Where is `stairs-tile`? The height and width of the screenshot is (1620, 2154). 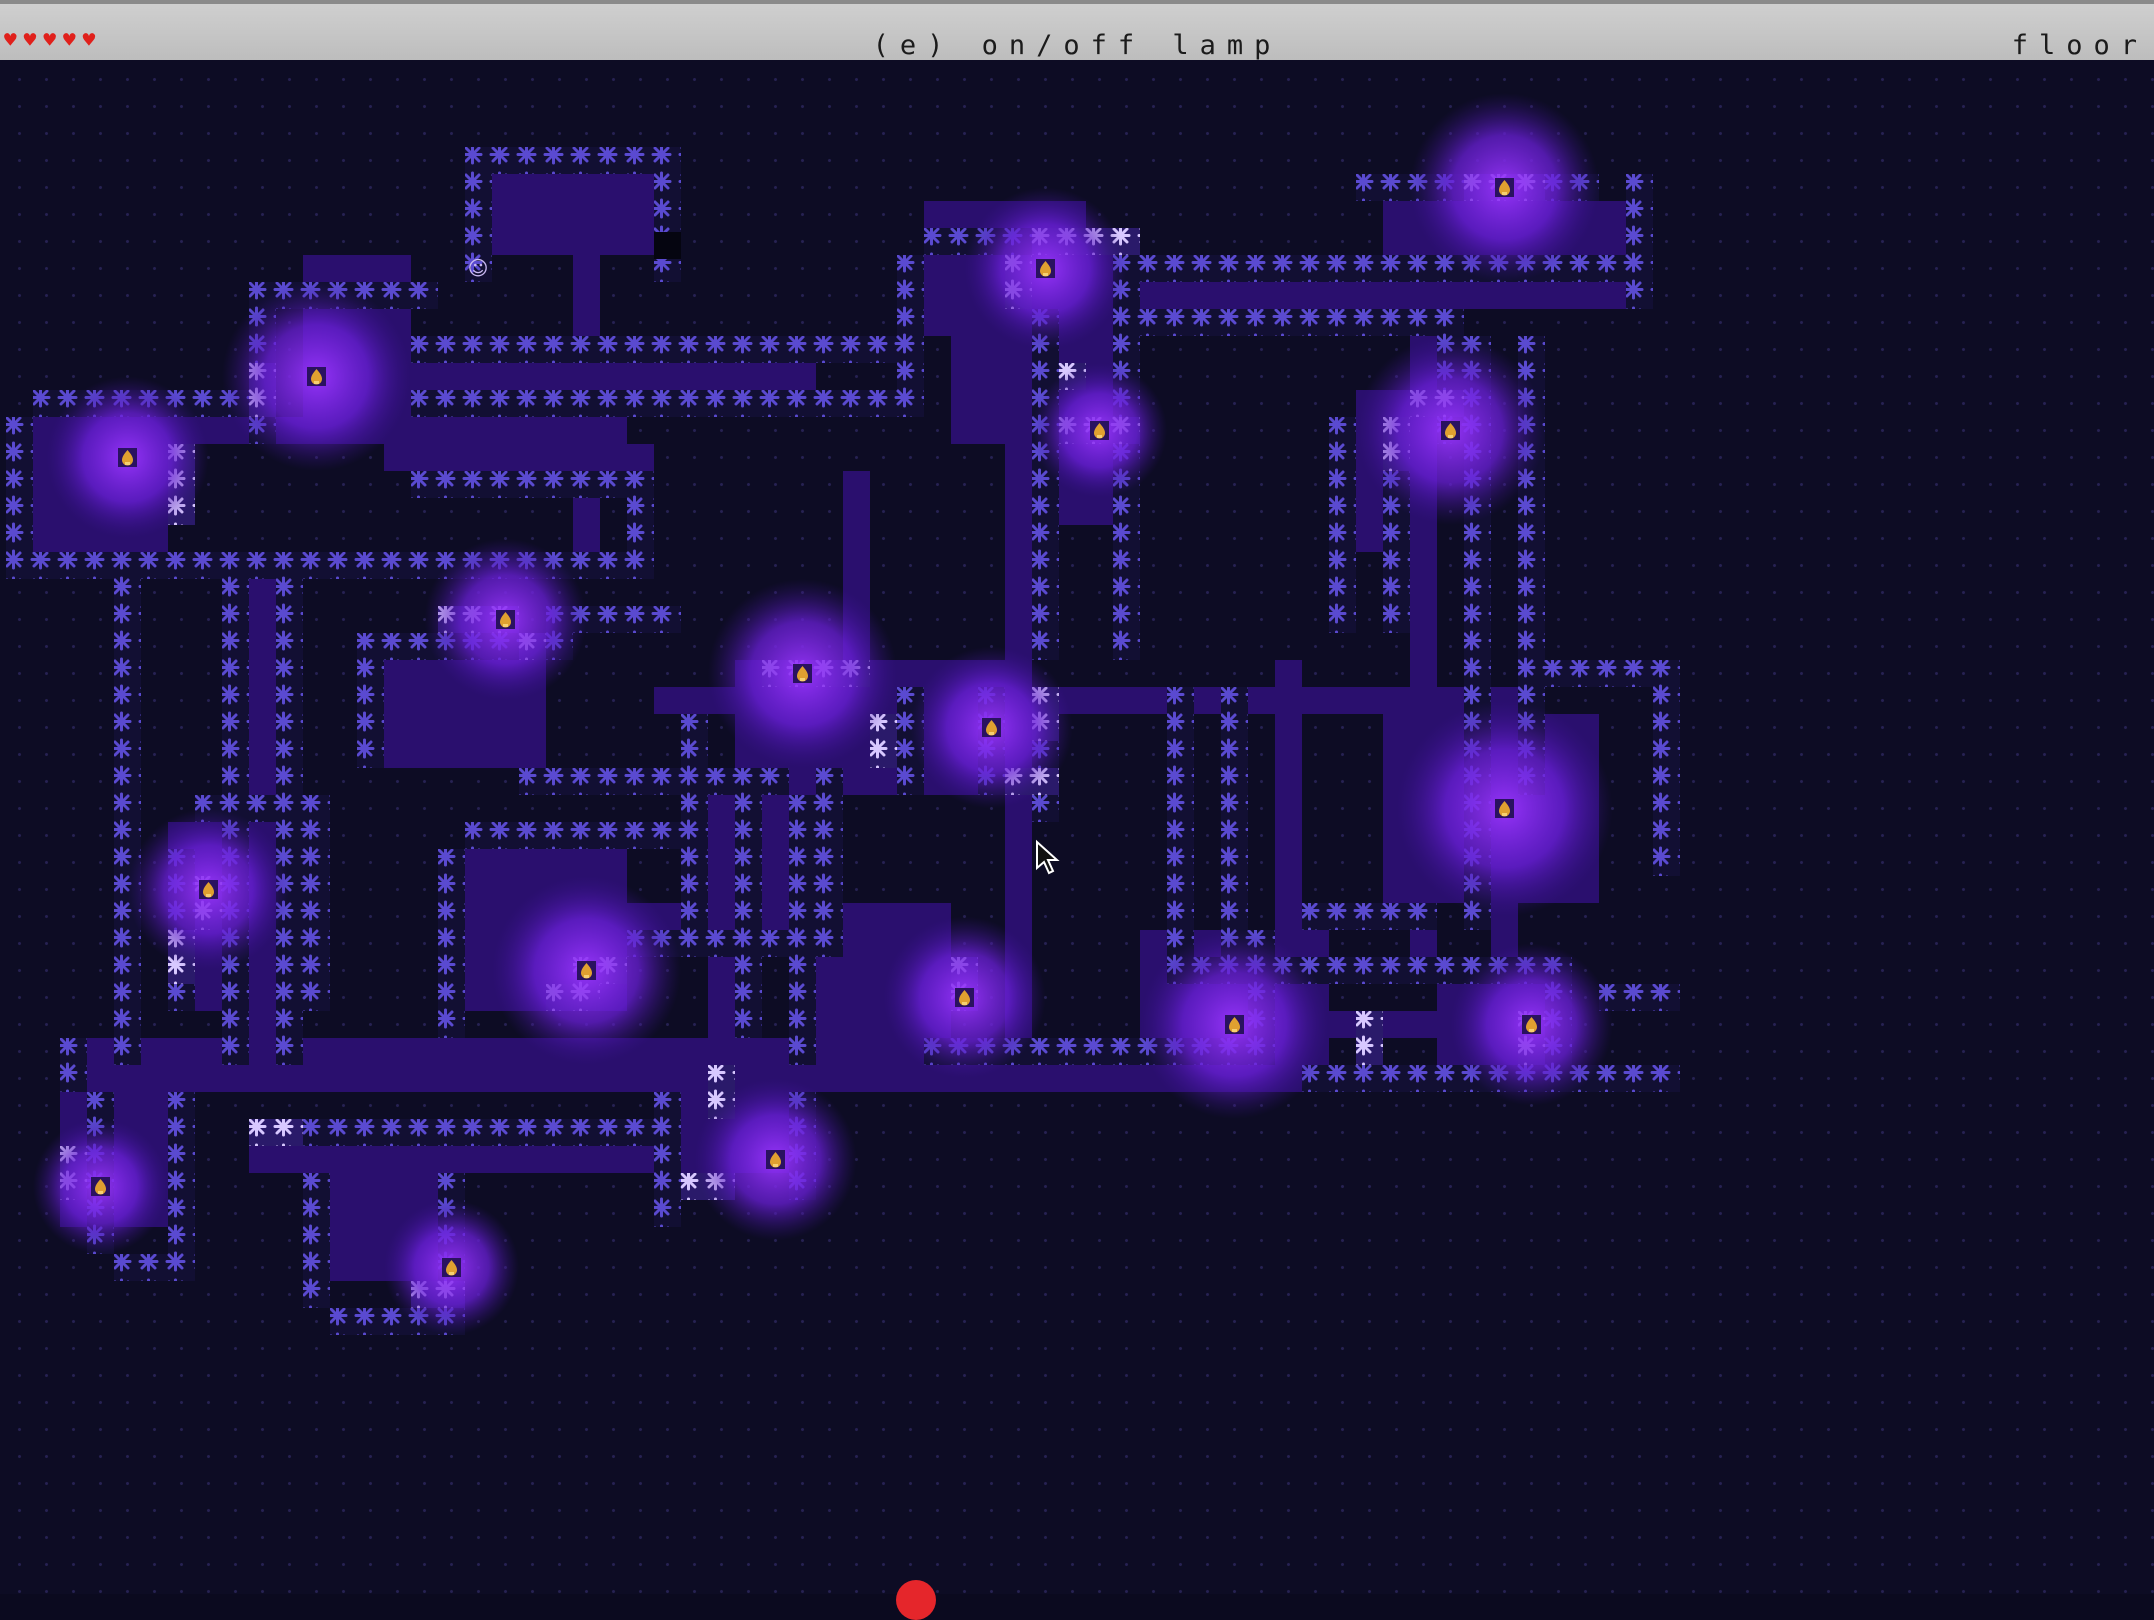 stairs-tile is located at coordinates (667, 245).